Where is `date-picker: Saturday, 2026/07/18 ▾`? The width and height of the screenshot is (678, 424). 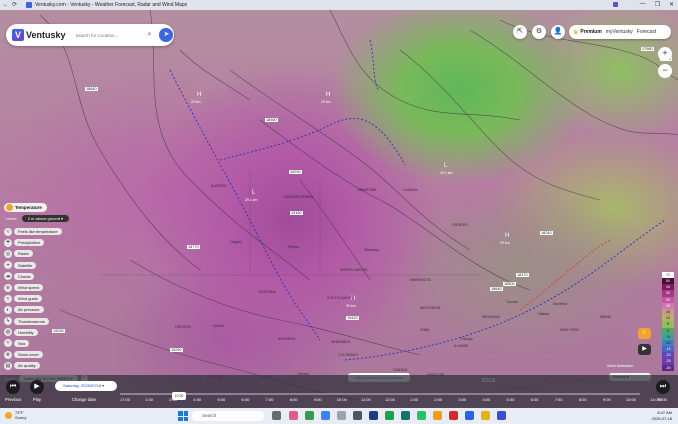
date-picker: Saturday, 2026/07/18 ▾ is located at coordinates (86, 386).